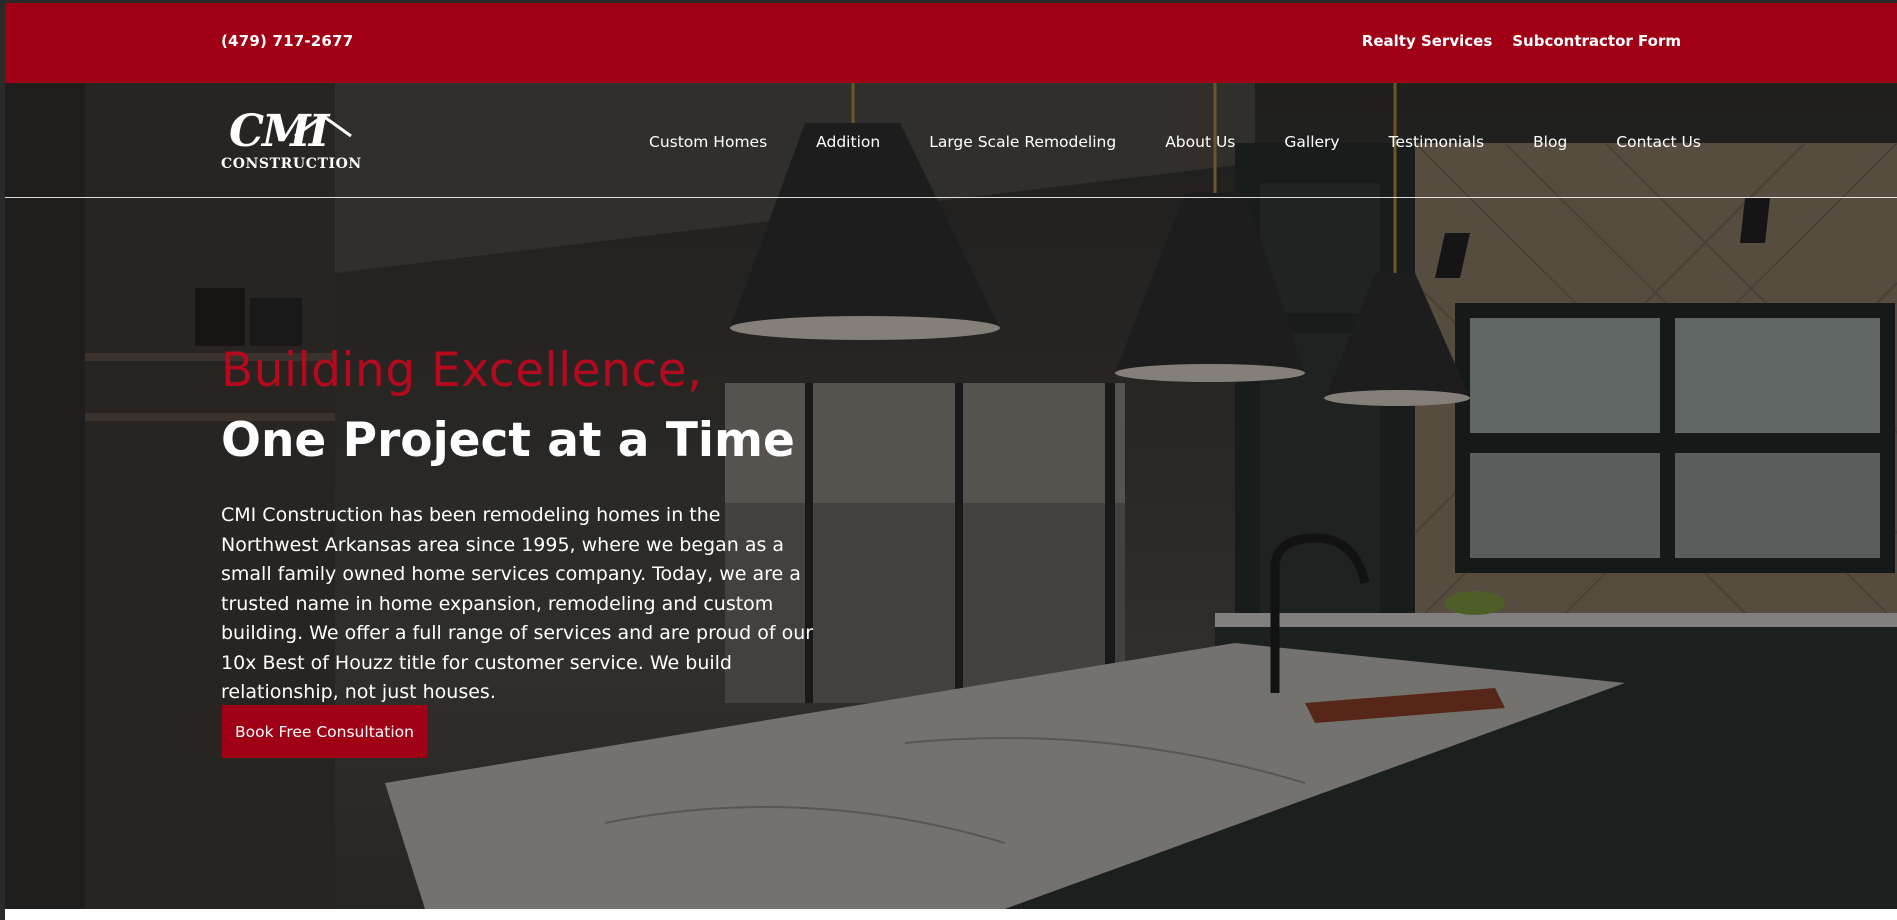 This screenshot has height=920, width=1897. I want to click on nav-item-testimonials: Testimonials, so click(1436, 142).